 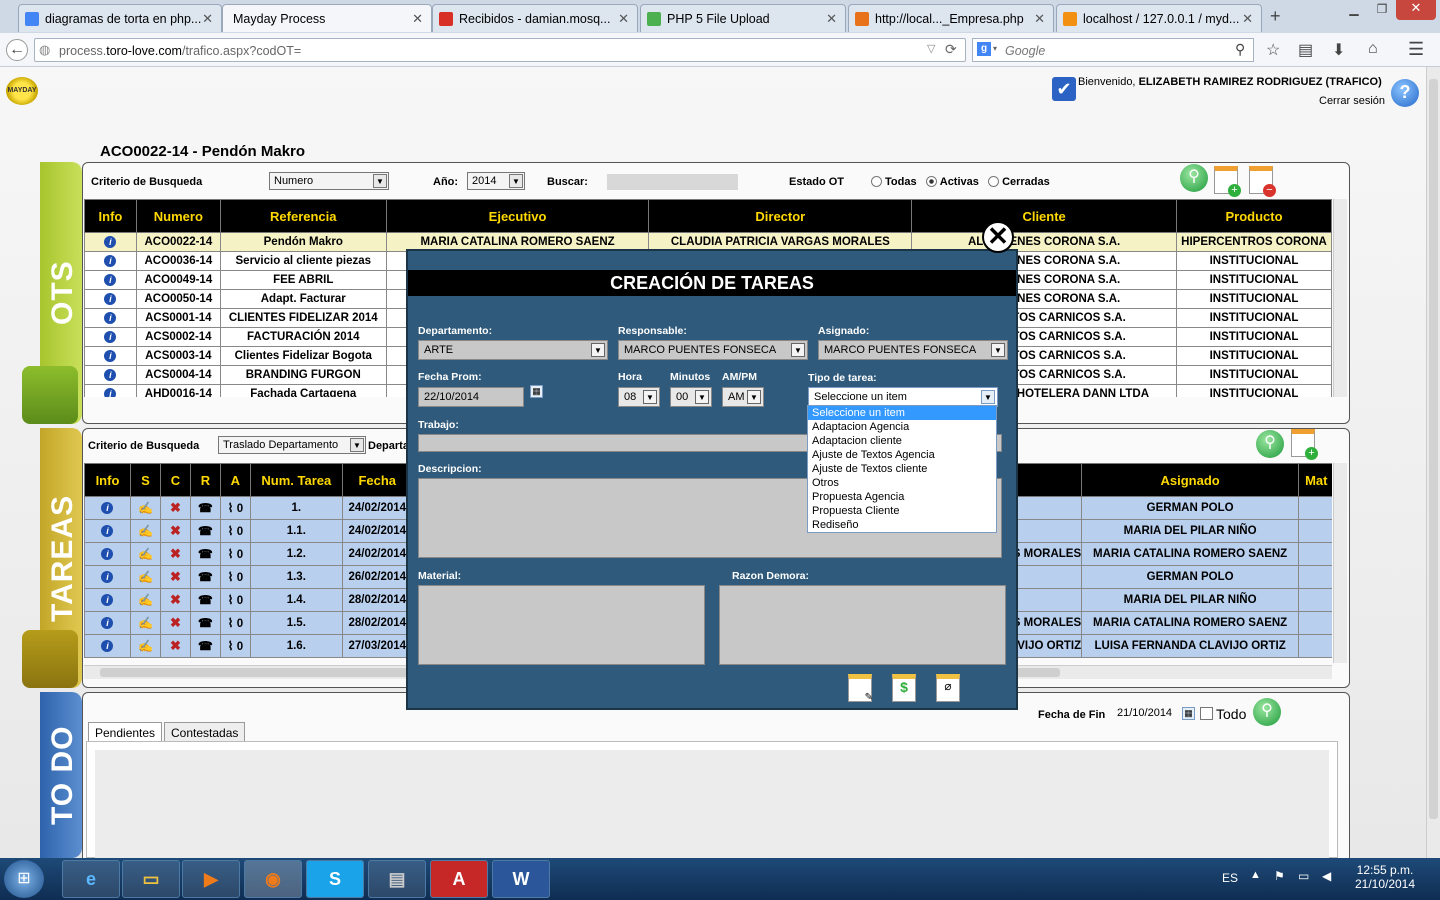 What do you see at coordinates (902, 441) in the screenshot?
I see `dropdown-option: Adaptacion cliente` at bounding box center [902, 441].